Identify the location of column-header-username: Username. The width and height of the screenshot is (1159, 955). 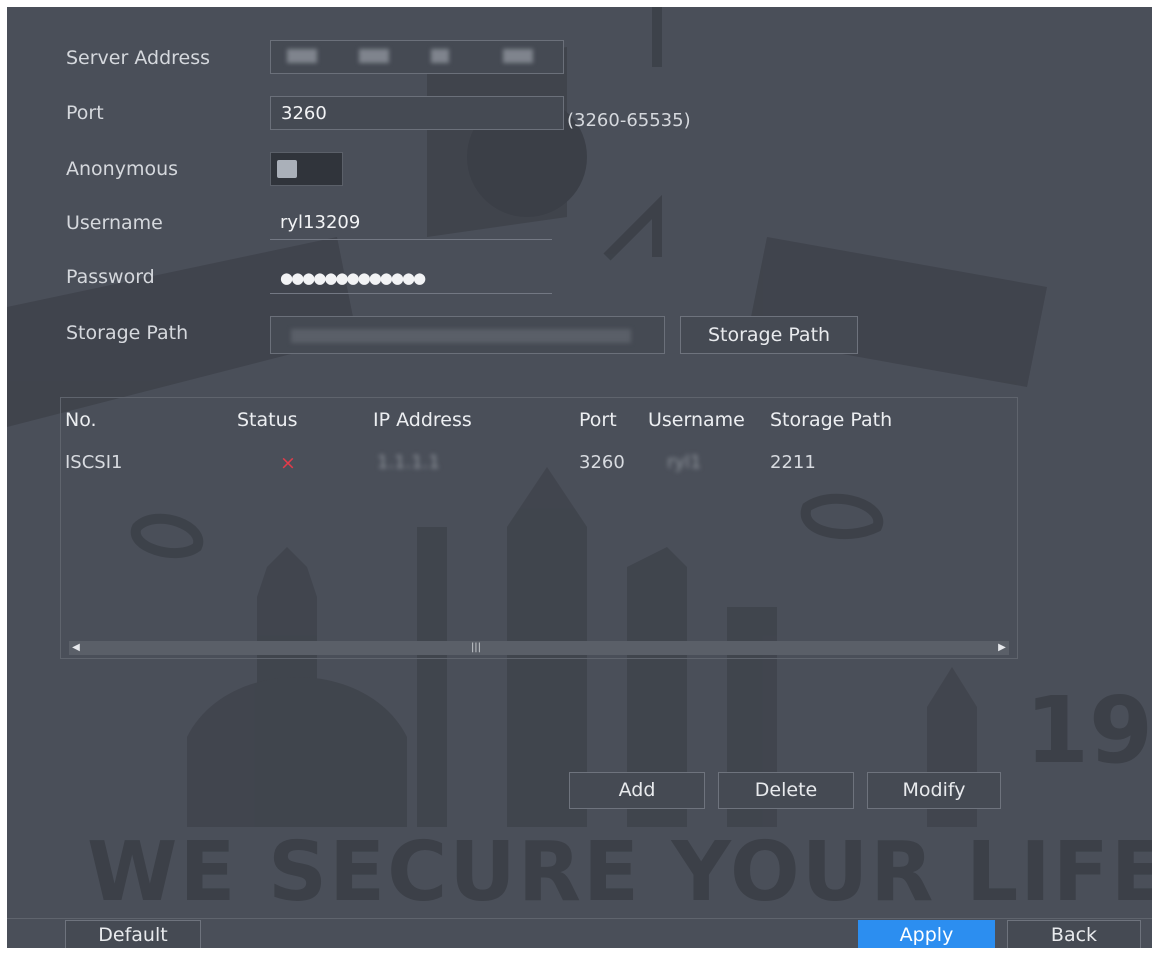
(696, 420).